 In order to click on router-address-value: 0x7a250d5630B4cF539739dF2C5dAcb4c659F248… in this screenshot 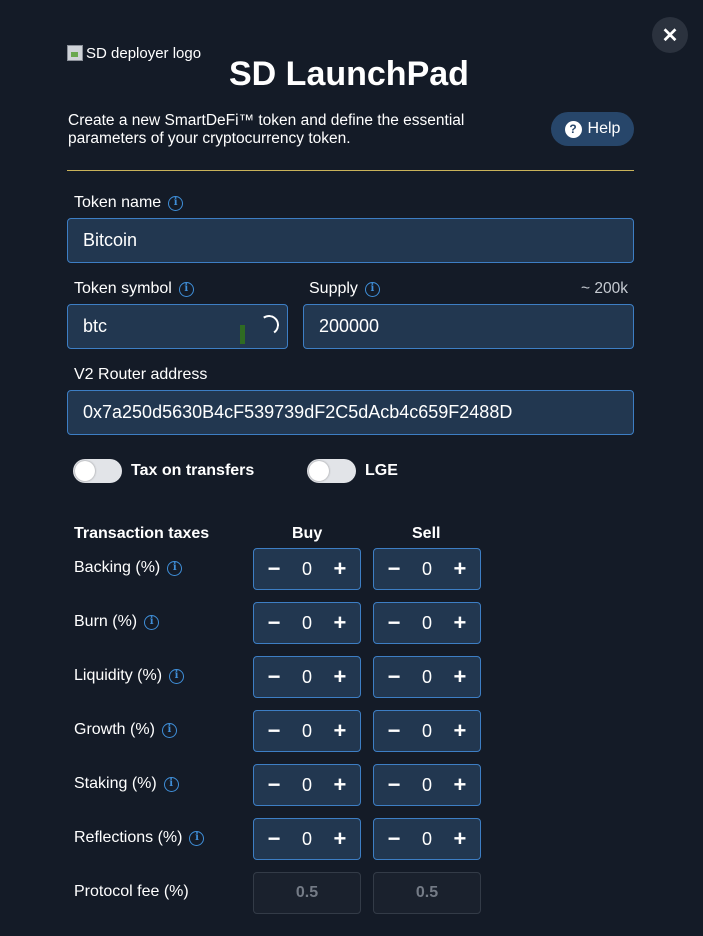, I will do `click(298, 412)`.